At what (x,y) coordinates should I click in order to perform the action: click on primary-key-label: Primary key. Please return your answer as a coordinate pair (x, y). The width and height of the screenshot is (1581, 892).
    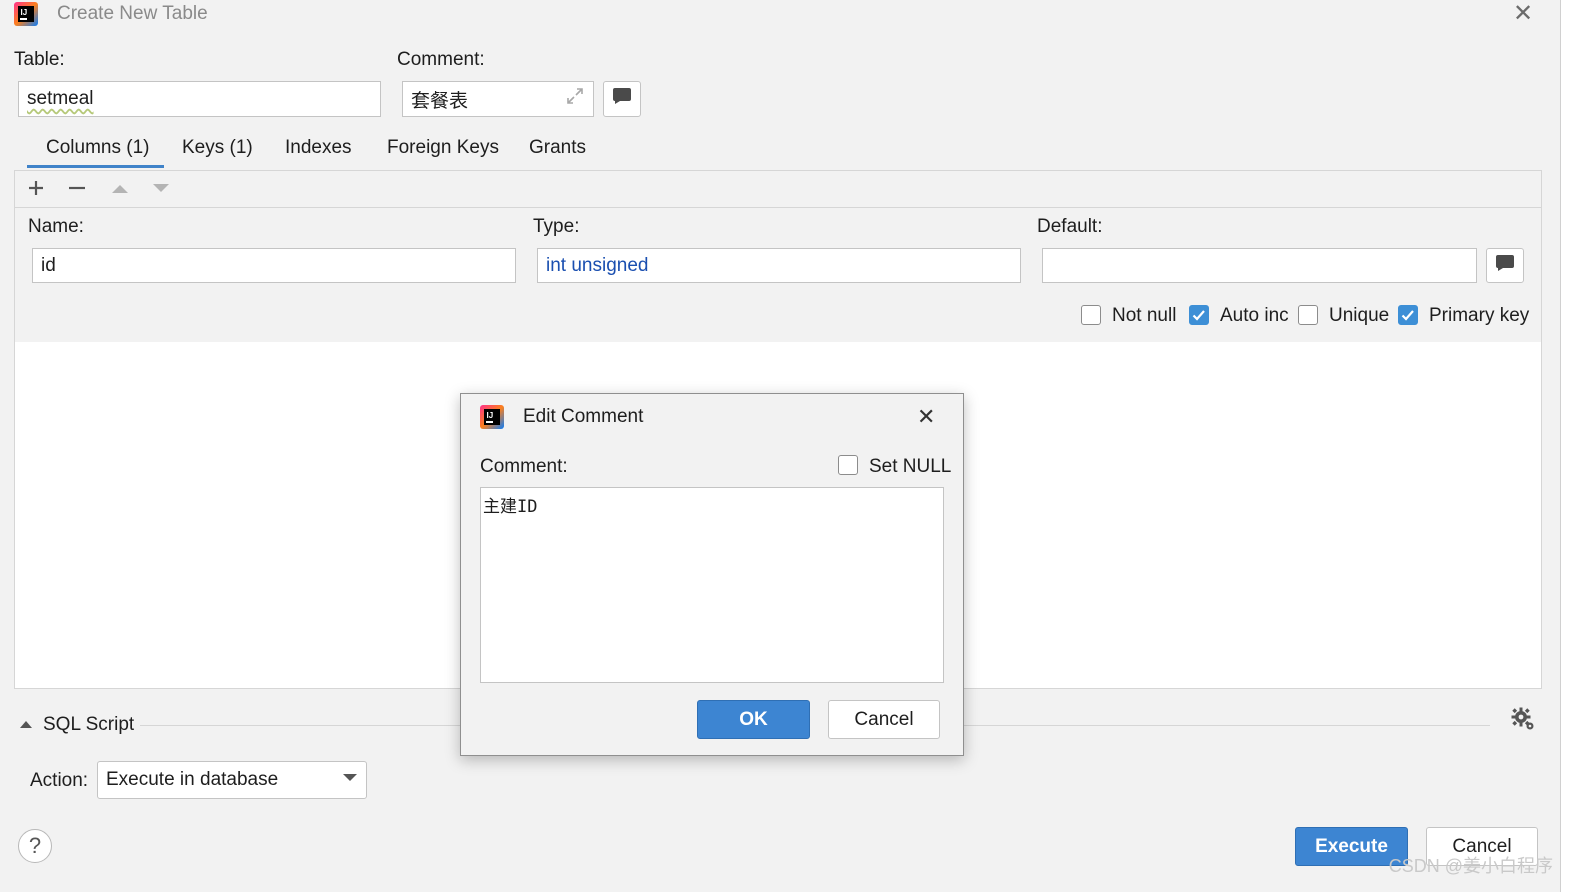
    Looking at the image, I should click on (1479, 315).